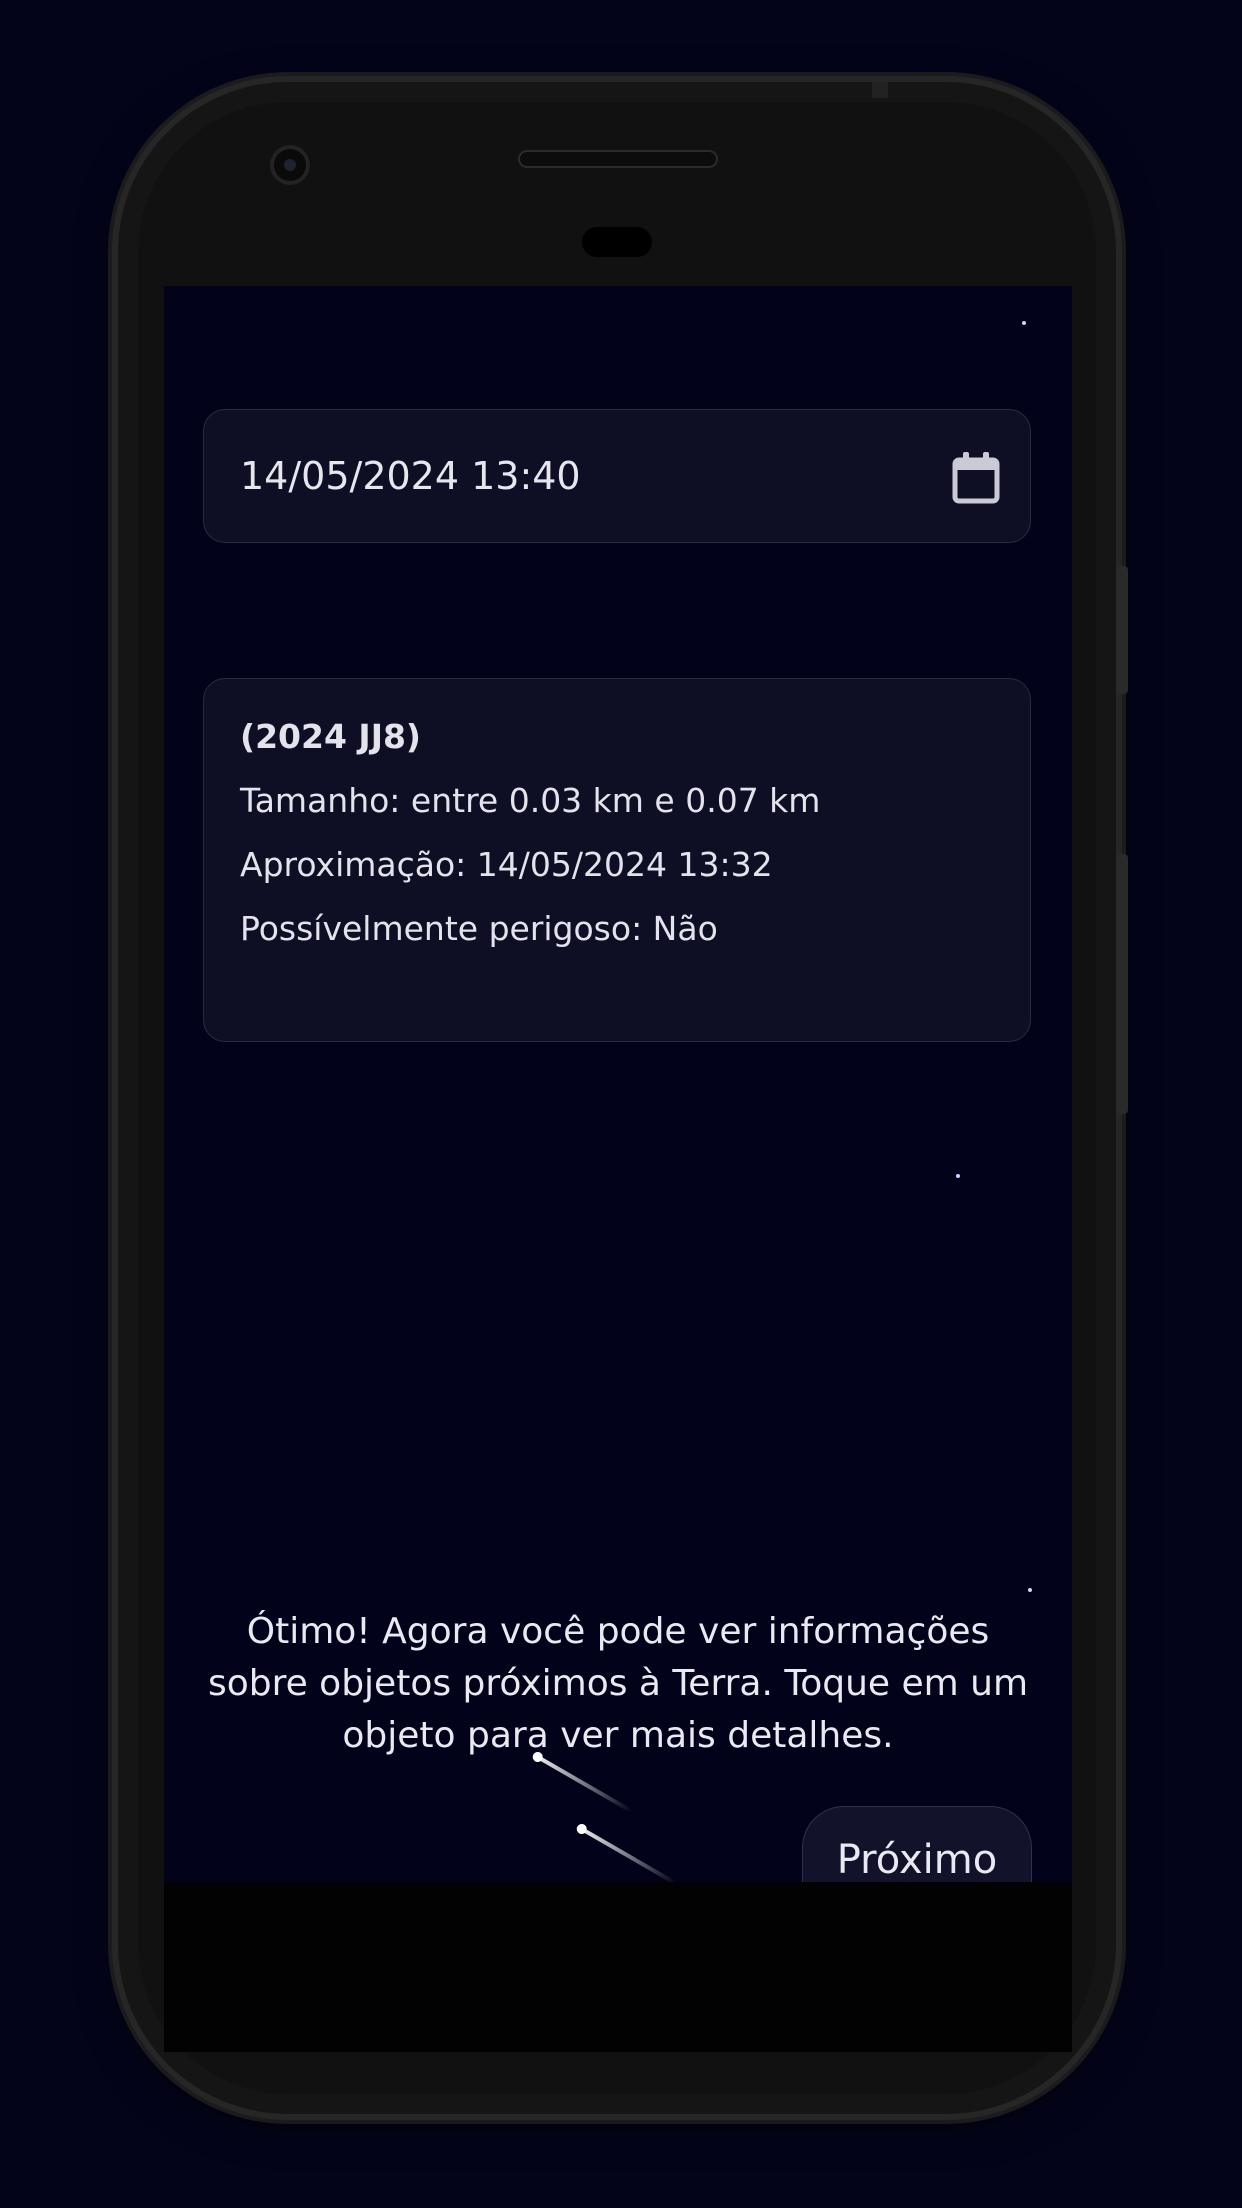 This screenshot has height=2208, width=1242. Describe the element at coordinates (290, 165) in the screenshot. I see `front-camera` at that location.